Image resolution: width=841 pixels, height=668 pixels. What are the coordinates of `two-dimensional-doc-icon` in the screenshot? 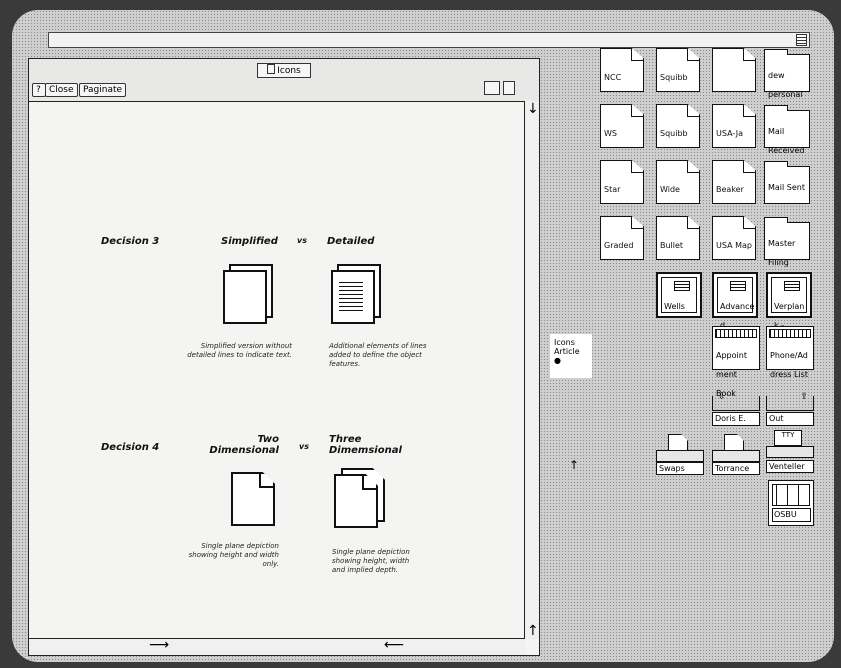 It's located at (253, 499).